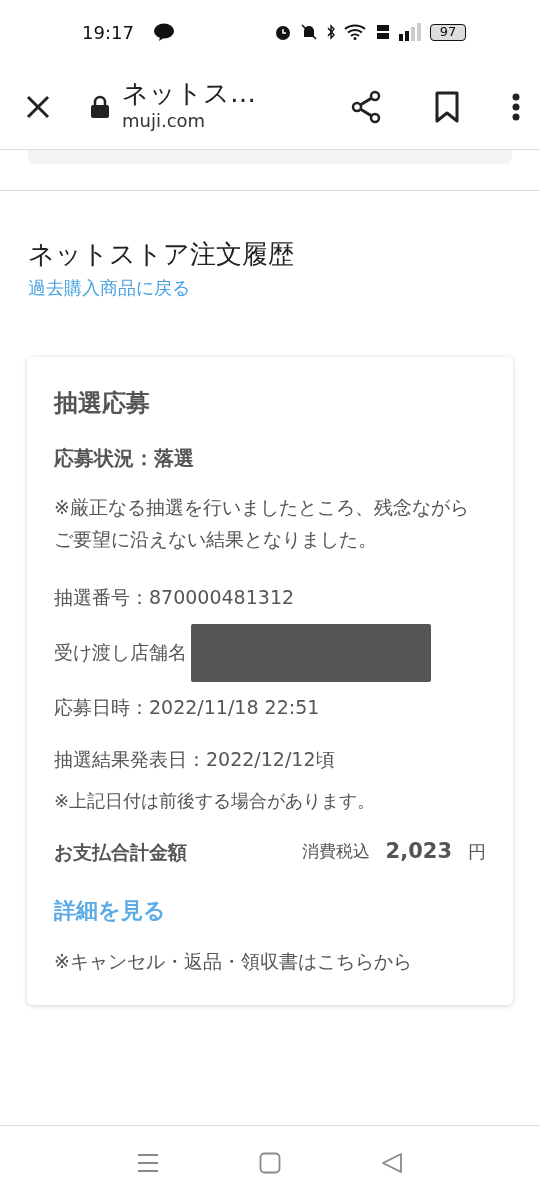 The width and height of the screenshot is (540, 1200). Describe the element at coordinates (366, 106) in the screenshot. I see `share-icon` at that location.